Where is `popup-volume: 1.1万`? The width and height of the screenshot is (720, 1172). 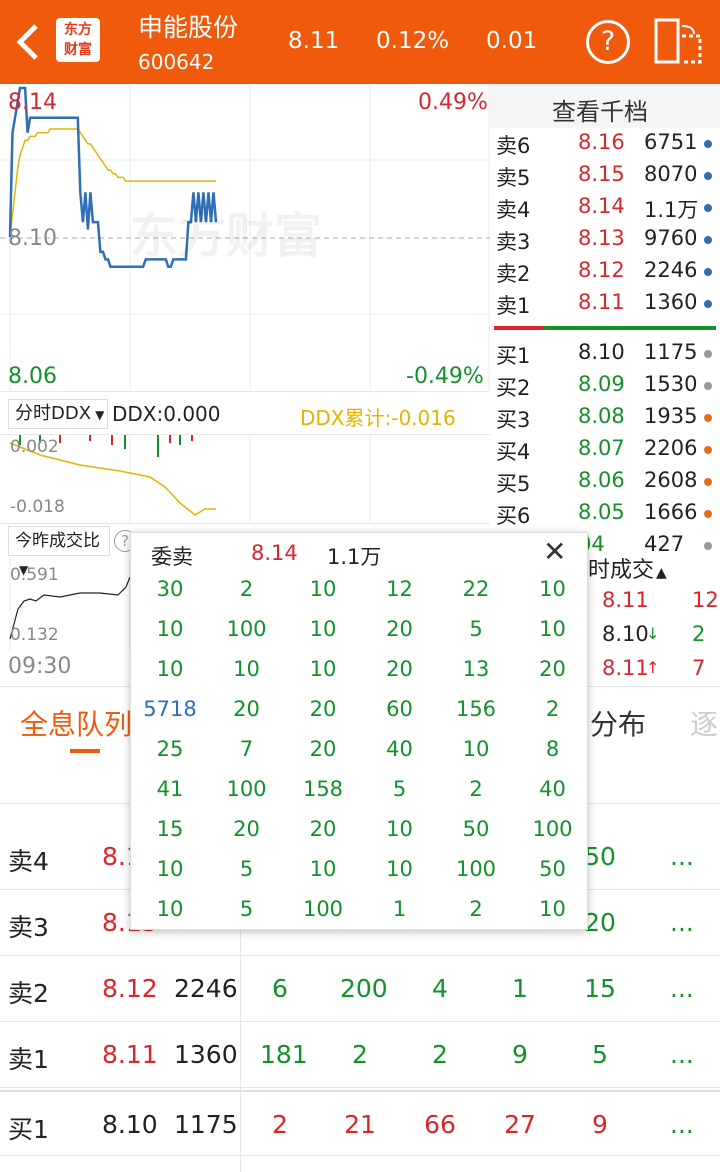
popup-volume: 1.1万 is located at coordinates (354, 557).